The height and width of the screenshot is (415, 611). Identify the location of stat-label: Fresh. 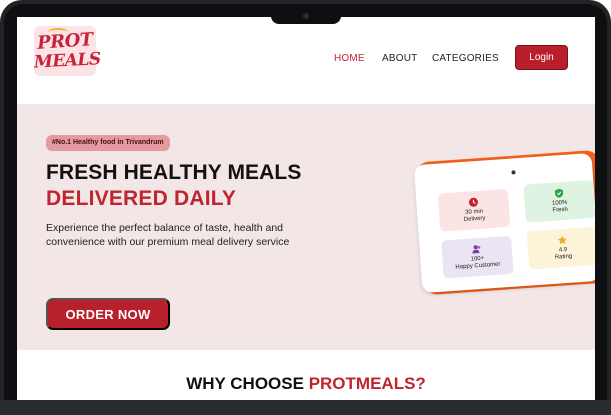
(560, 210).